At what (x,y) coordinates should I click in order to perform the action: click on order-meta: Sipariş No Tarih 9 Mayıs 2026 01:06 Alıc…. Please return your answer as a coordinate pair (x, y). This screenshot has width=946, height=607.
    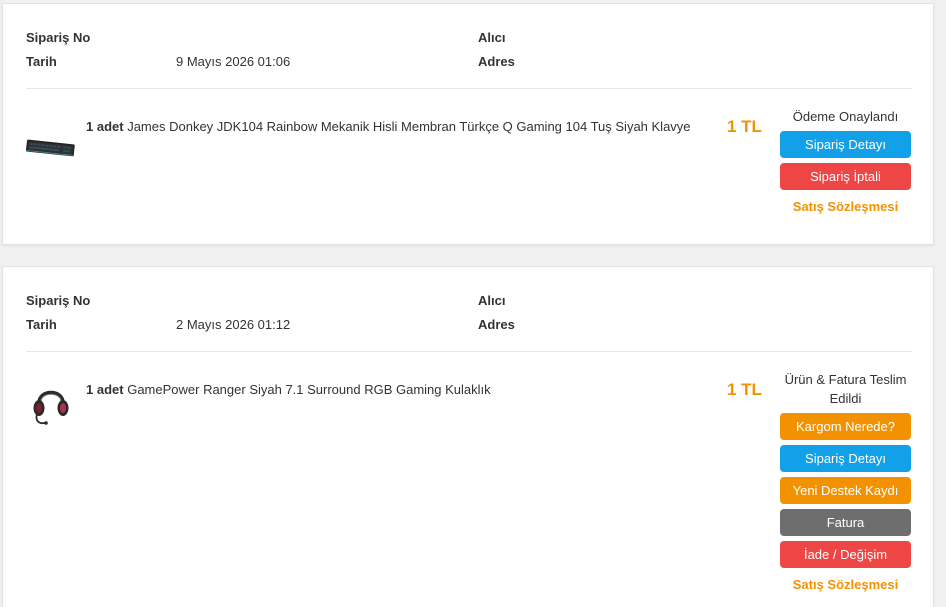
    Looking at the image, I should click on (469, 60).